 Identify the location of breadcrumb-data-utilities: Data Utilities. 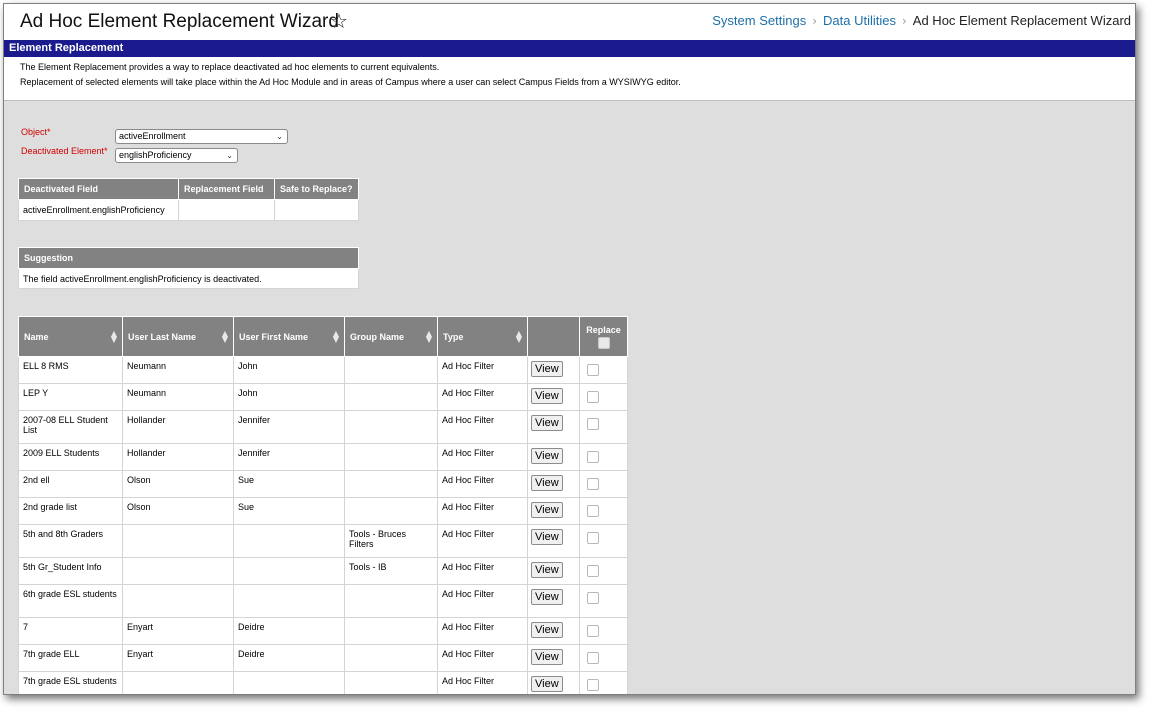
(859, 20).